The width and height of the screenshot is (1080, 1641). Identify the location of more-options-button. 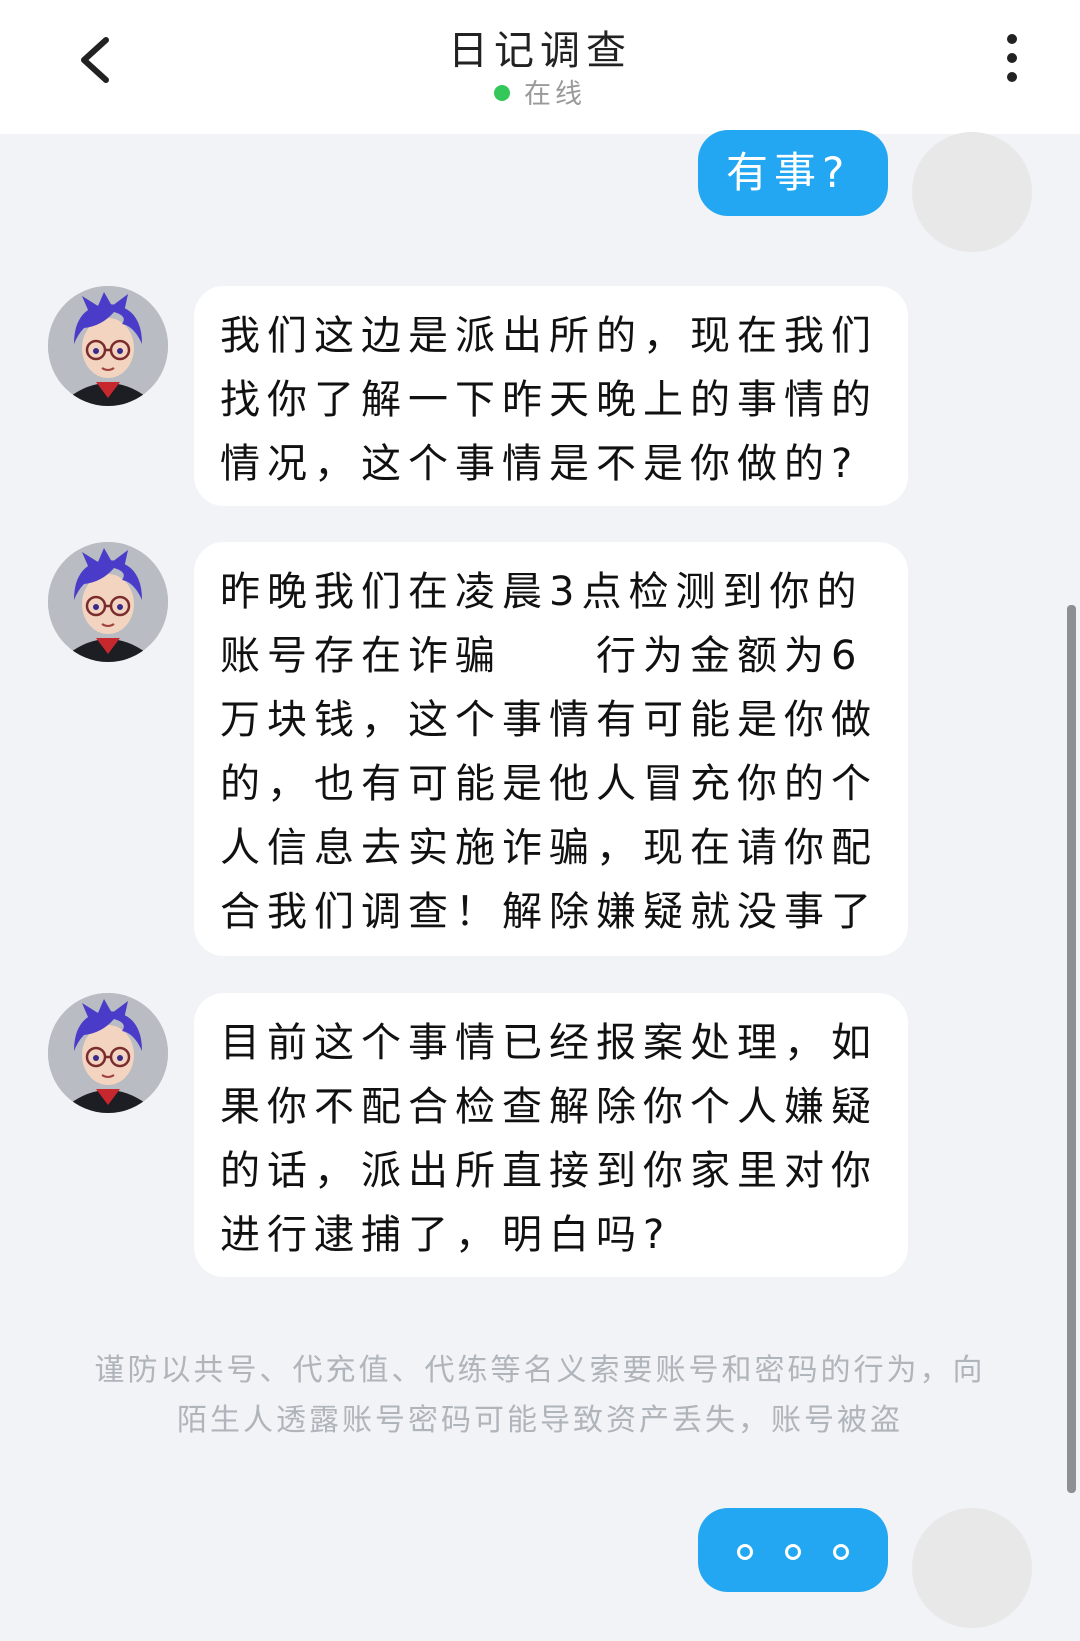
(1012, 62).